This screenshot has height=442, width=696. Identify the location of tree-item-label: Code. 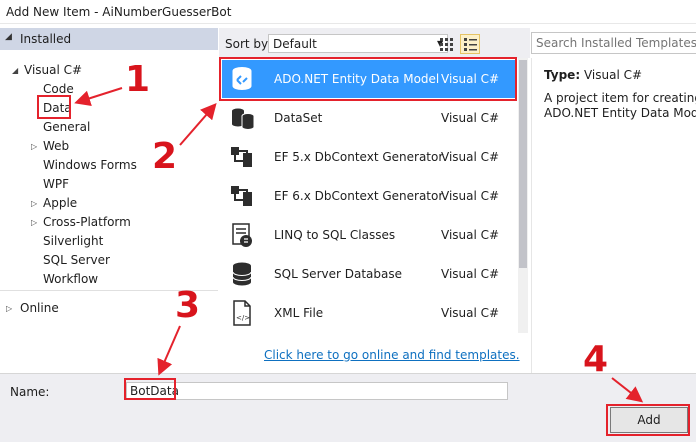
(58, 89).